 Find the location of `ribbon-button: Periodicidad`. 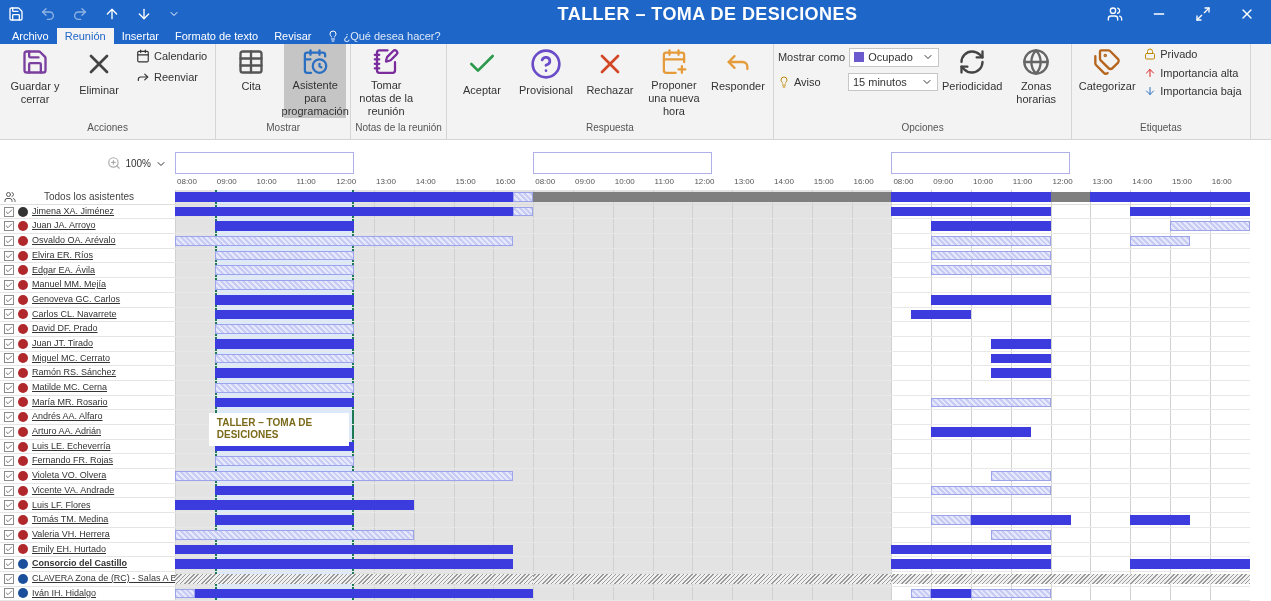

ribbon-button: Periodicidad is located at coordinates (972, 81).